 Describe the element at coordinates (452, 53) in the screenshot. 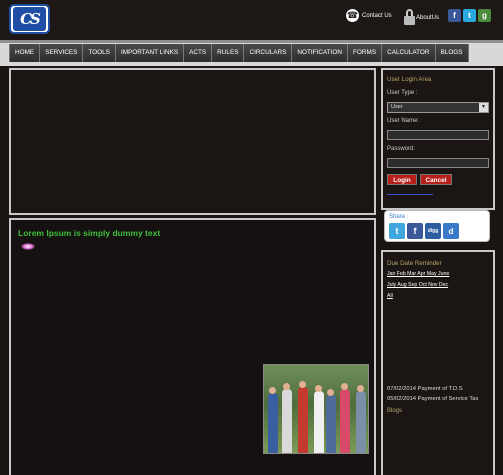

I see `nav-blogs: BLOGS` at that location.